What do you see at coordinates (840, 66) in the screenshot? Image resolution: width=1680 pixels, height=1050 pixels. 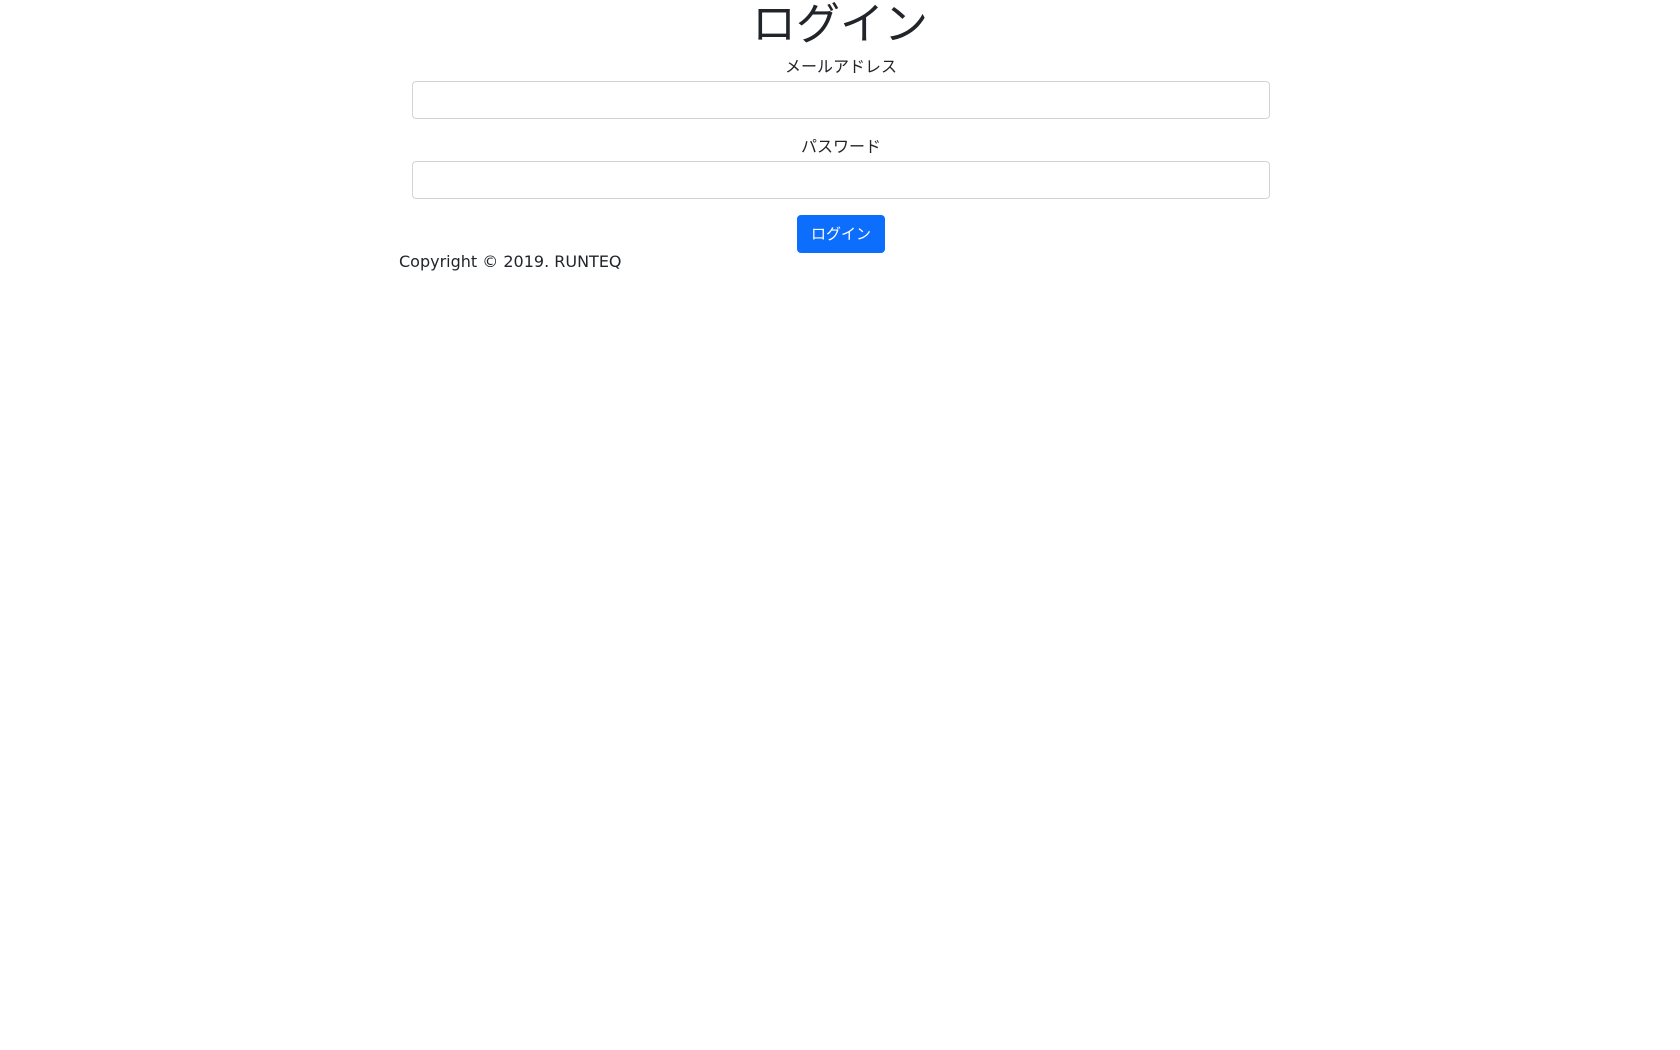 I see `email-label: メールアドレス` at bounding box center [840, 66].